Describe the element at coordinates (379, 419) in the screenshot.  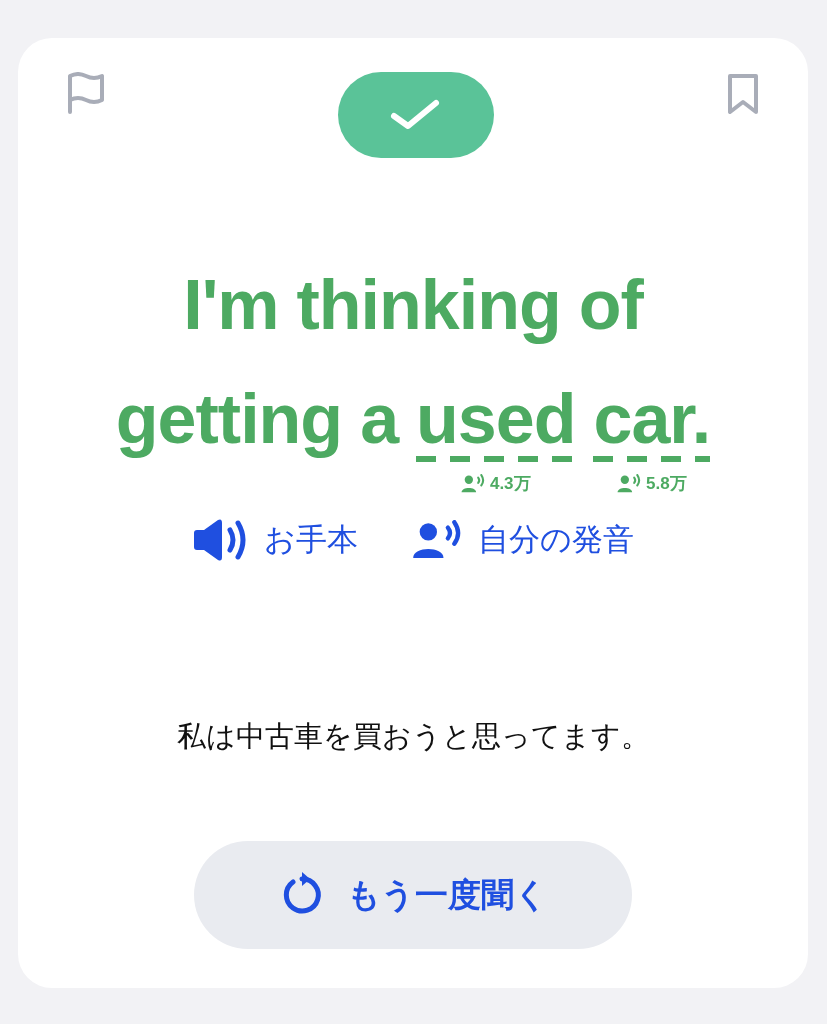
I see `sentence-word: a` at that location.